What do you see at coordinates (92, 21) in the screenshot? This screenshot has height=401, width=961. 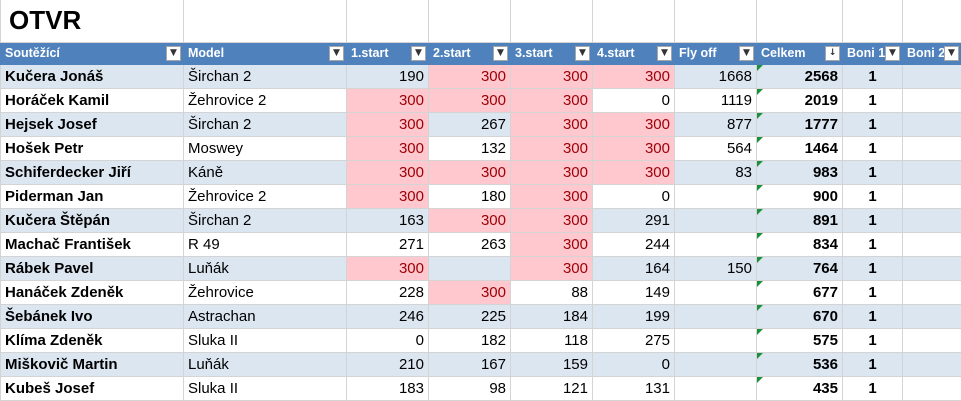 I see `sheet-title-cell: OTVR` at bounding box center [92, 21].